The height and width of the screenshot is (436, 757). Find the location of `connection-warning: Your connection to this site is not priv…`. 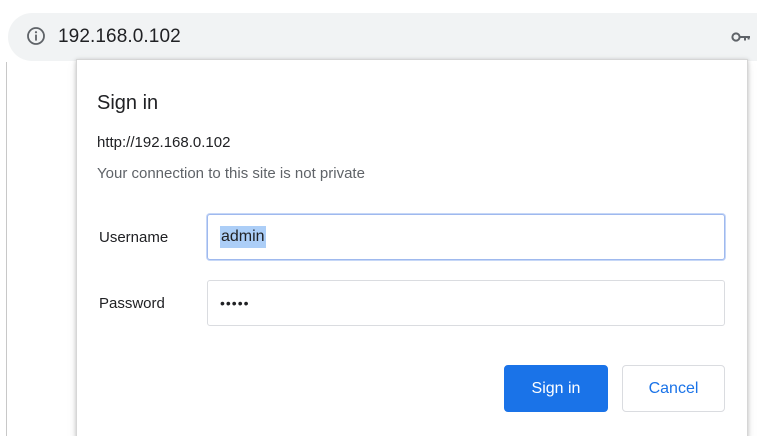

connection-warning: Your connection to this site is not priv… is located at coordinates (231, 173).